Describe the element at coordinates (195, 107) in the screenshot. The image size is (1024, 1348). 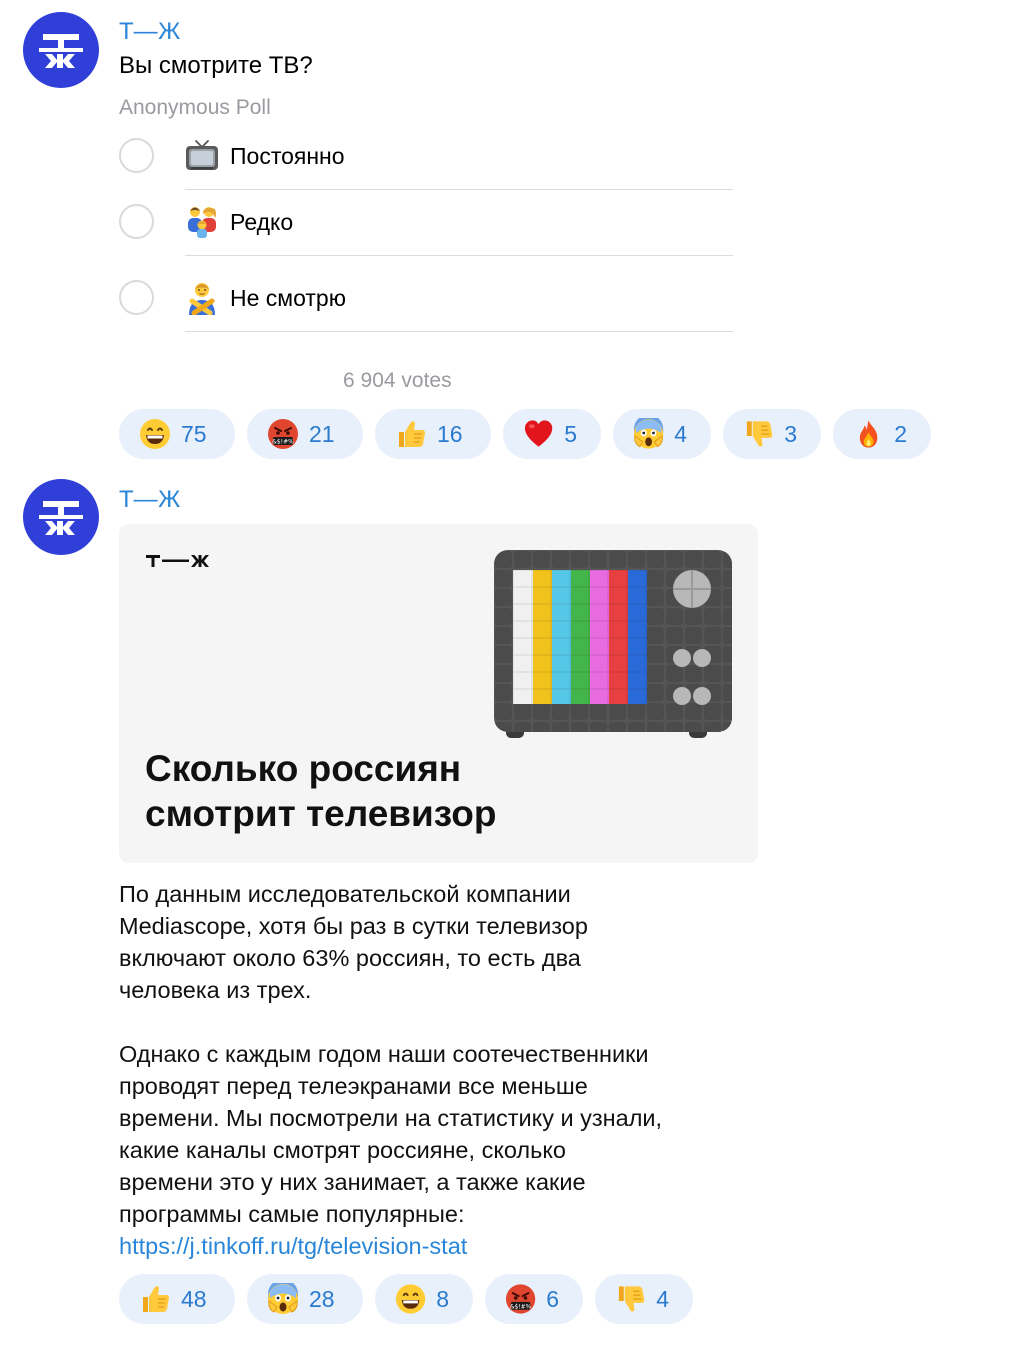
I see `poll-type-label: Anonymous Poll` at that location.